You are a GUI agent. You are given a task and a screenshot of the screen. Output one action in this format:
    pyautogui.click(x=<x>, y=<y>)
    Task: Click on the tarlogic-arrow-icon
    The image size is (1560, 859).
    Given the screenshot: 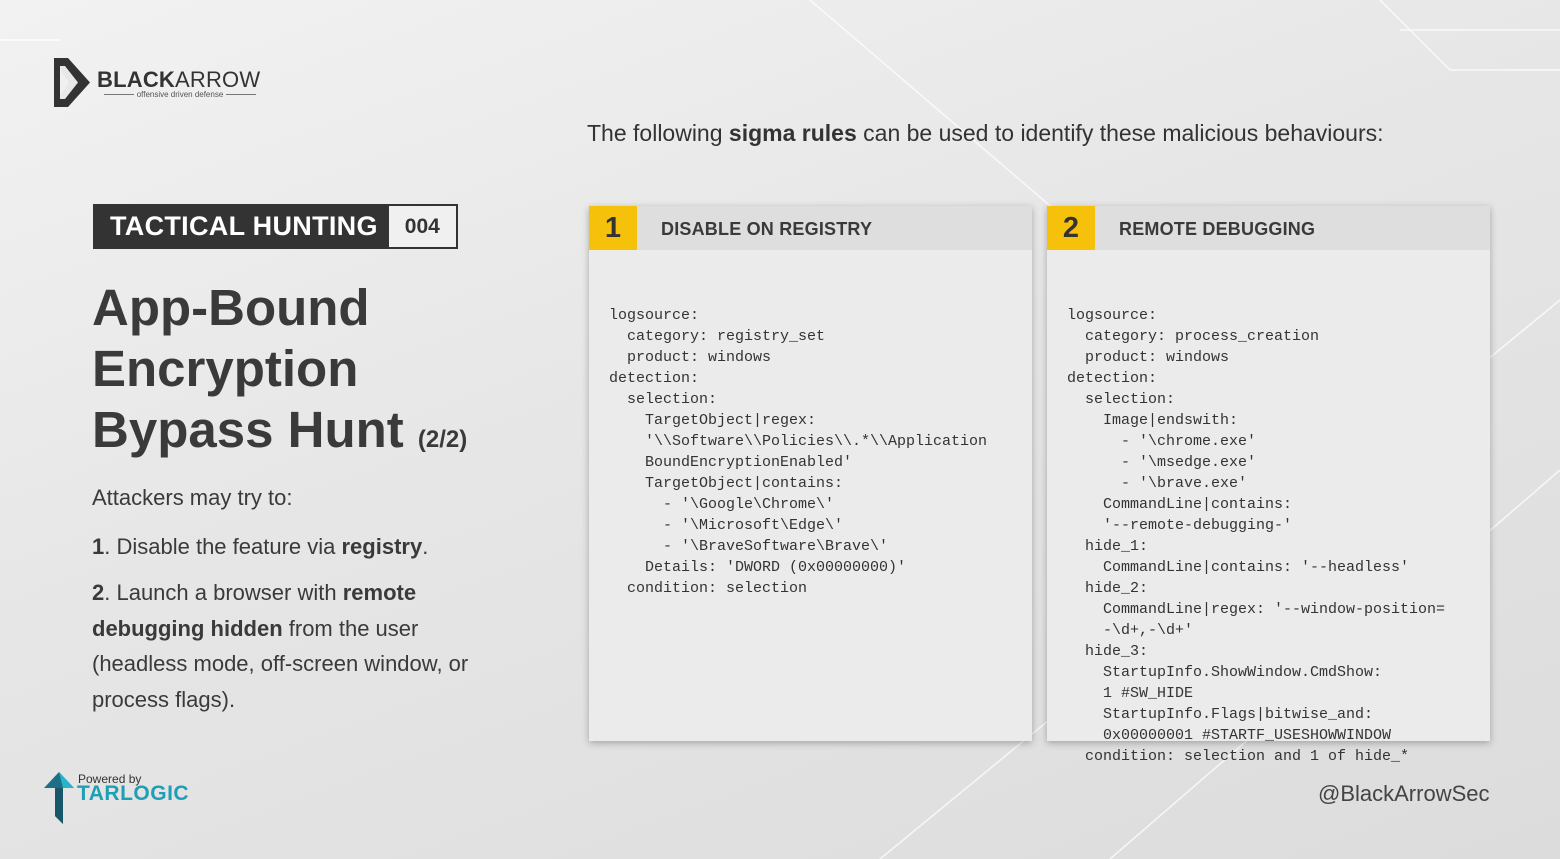 What is the action you would take?
    pyautogui.click(x=59, y=798)
    